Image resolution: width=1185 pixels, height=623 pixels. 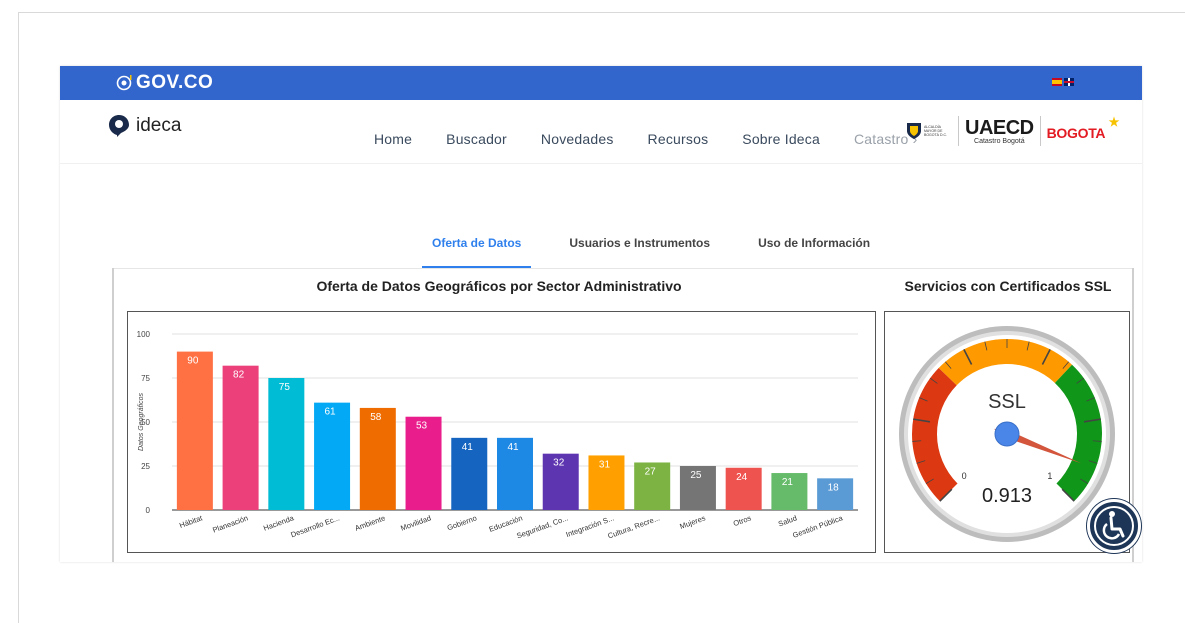 What do you see at coordinates (462, 522) in the screenshot?
I see `x-tick-label: Gobierno` at bounding box center [462, 522].